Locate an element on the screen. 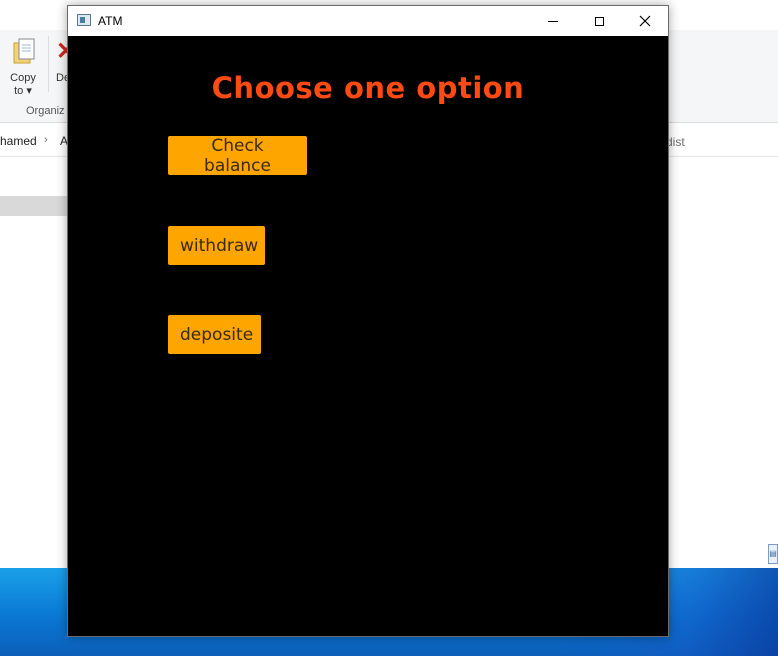  minimize-button is located at coordinates (553, 21).